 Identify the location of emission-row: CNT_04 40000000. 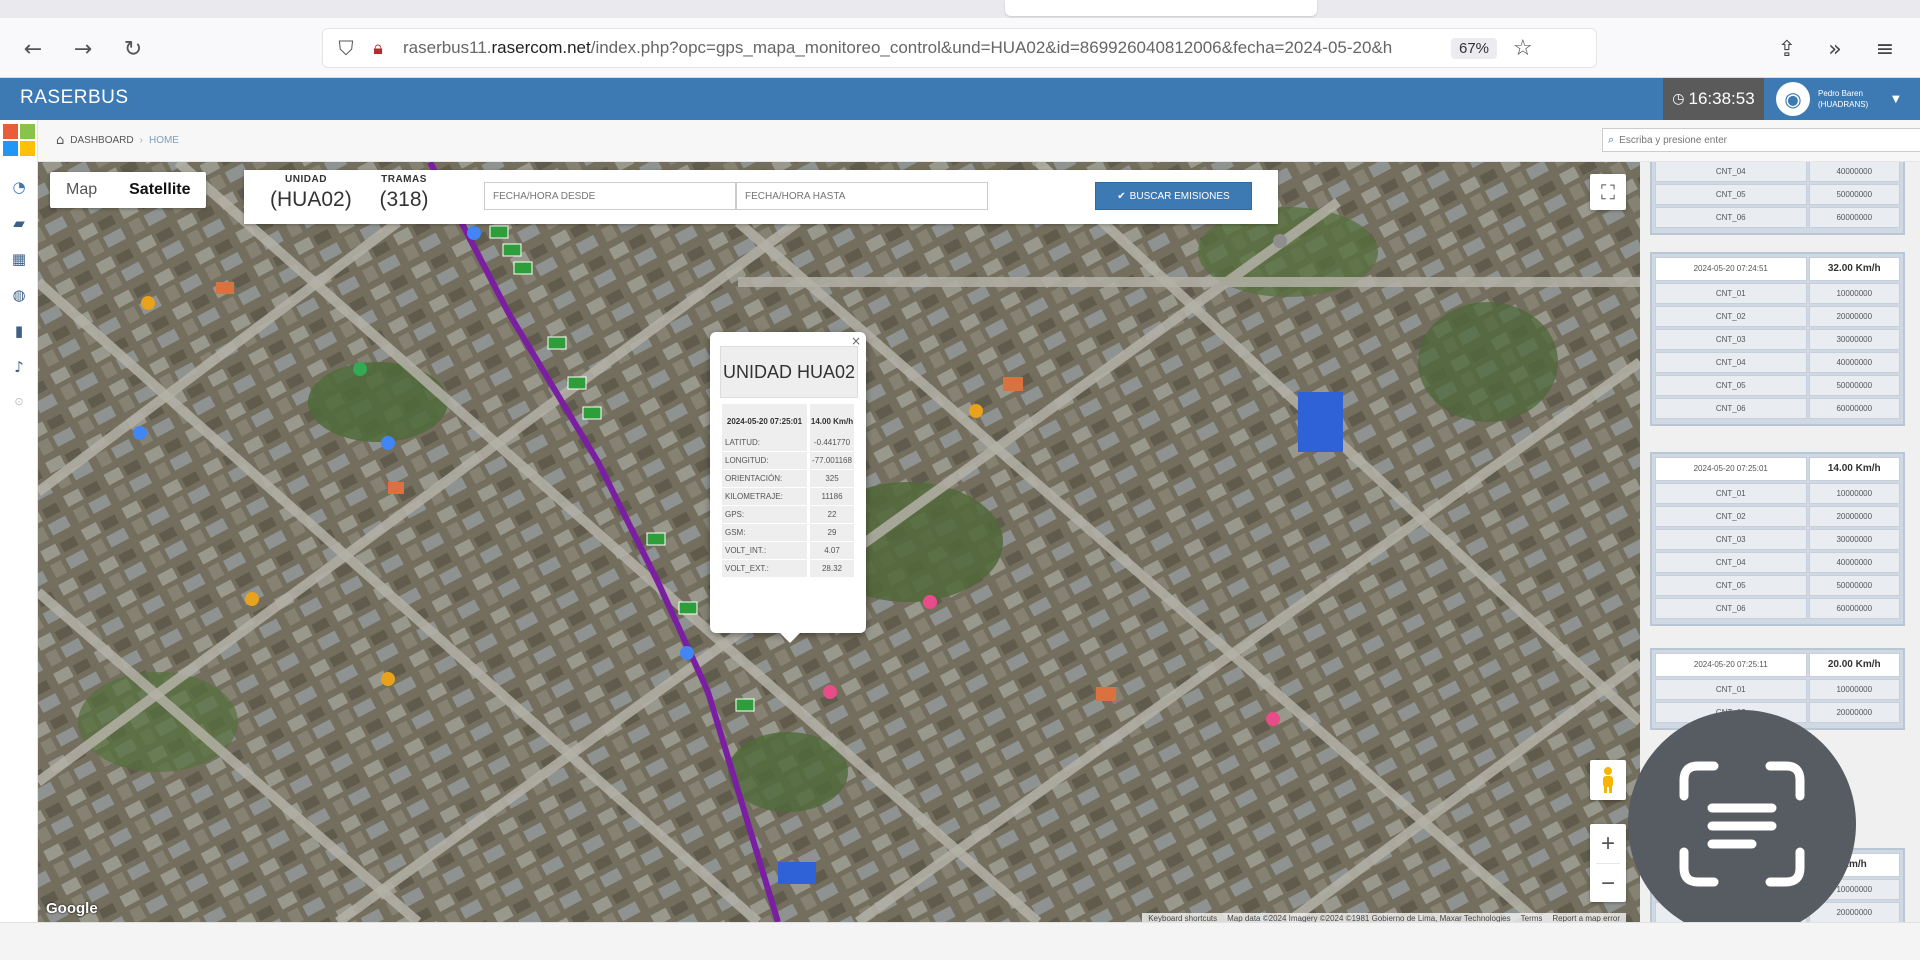
(1777, 562).